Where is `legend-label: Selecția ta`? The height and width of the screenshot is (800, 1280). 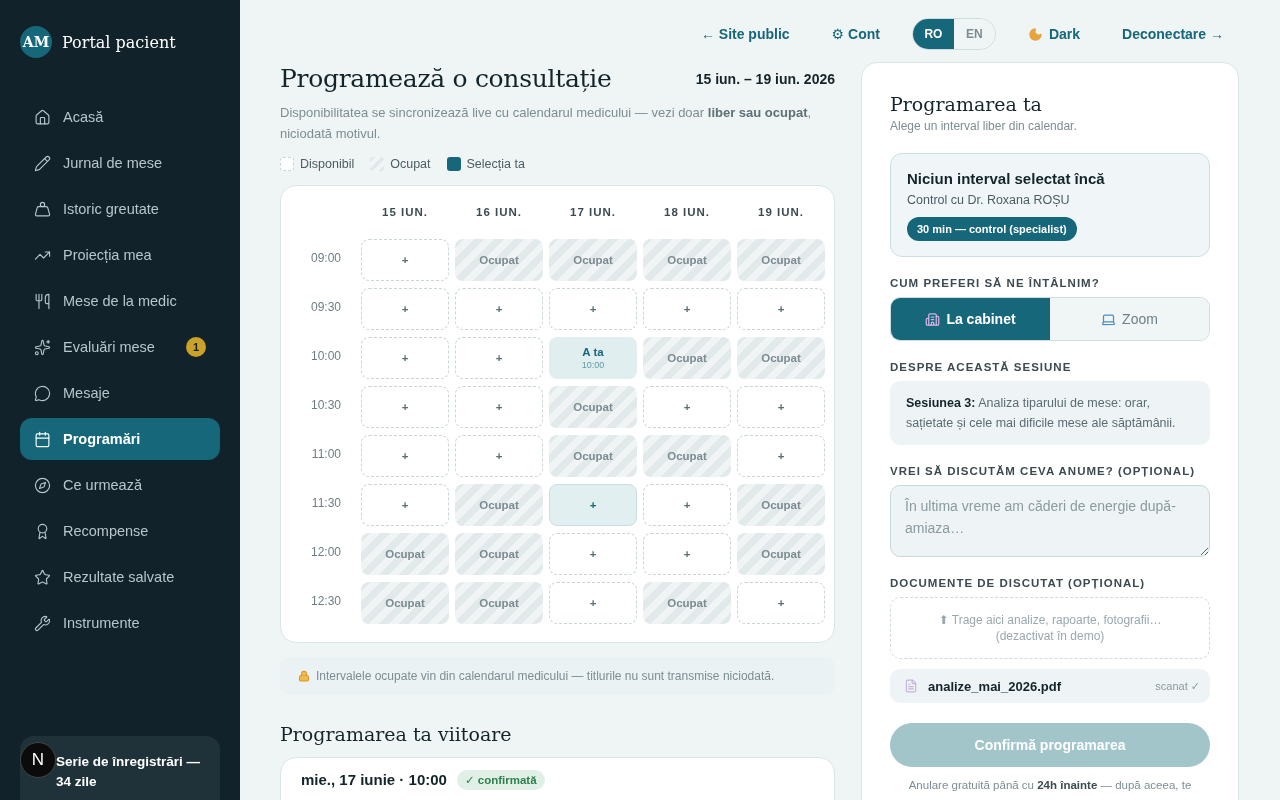 legend-label: Selecția ta is located at coordinates (495, 163).